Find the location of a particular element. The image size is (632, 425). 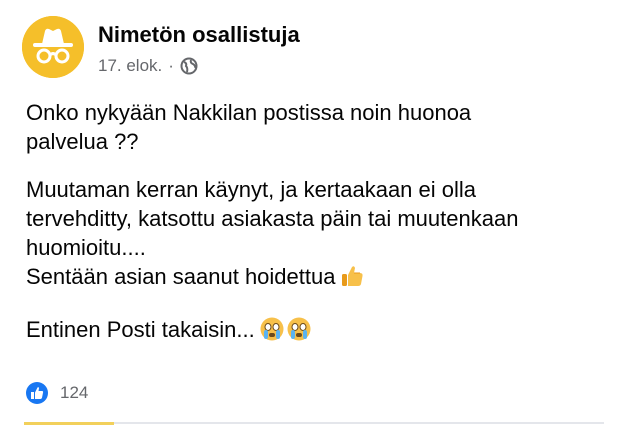

thumbs-up-emoji-icon is located at coordinates (352, 279).